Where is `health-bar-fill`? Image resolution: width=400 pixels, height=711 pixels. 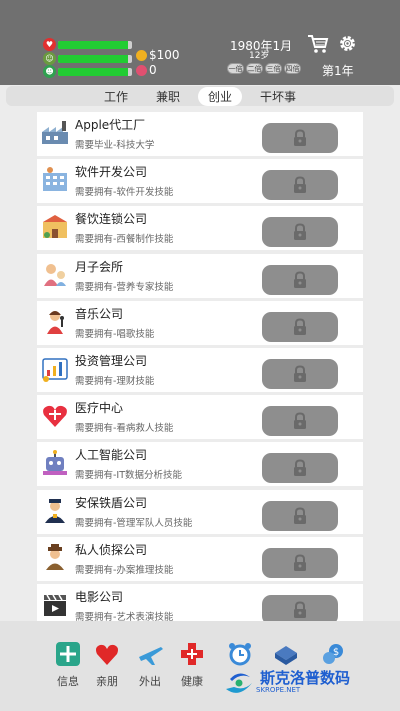 health-bar-fill is located at coordinates (93, 44).